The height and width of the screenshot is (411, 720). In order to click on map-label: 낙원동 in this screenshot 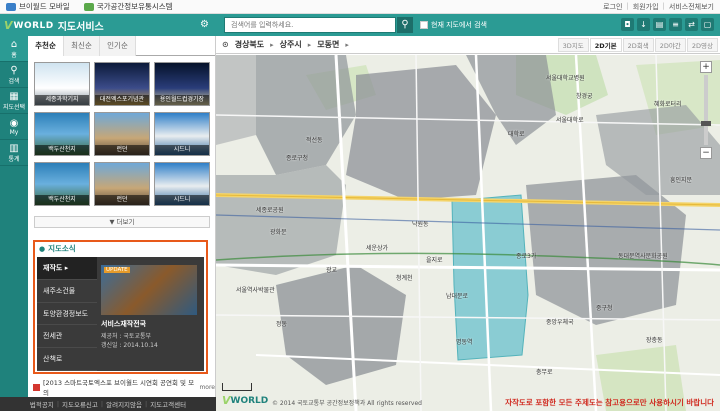, I will do `click(420, 223)`.